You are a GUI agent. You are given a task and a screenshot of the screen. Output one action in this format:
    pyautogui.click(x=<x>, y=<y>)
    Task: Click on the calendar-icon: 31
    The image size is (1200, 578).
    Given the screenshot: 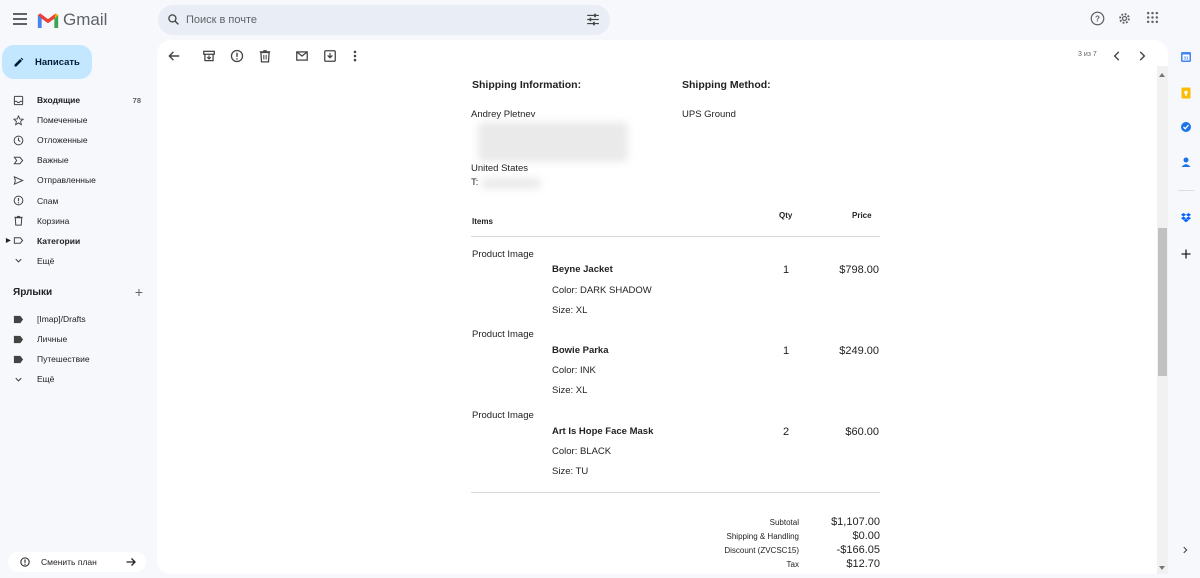 What is the action you would take?
    pyautogui.click(x=1186, y=57)
    